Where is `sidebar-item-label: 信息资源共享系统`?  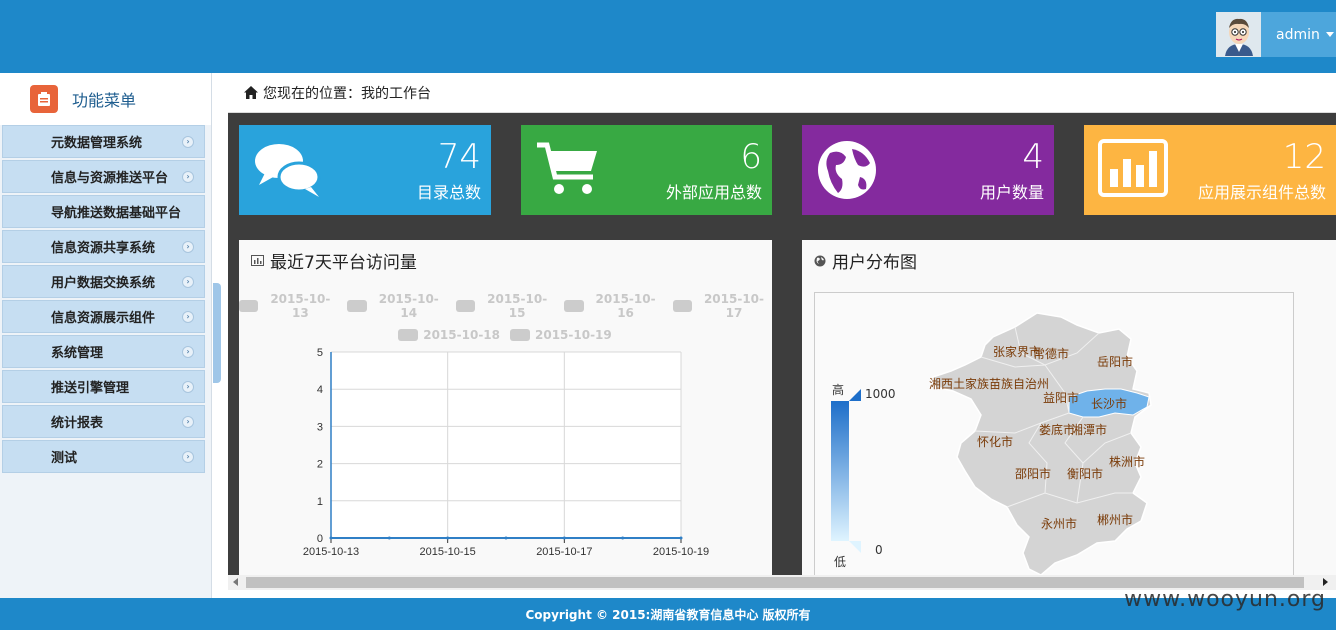 sidebar-item-label: 信息资源共享系统 is located at coordinates (103, 248).